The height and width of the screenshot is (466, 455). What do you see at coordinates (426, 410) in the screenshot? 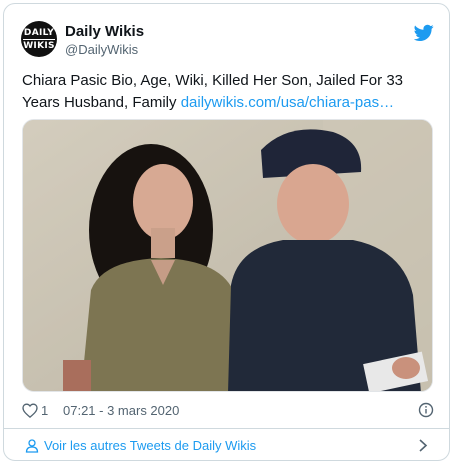
I see `info-icon` at bounding box center [426, 410].